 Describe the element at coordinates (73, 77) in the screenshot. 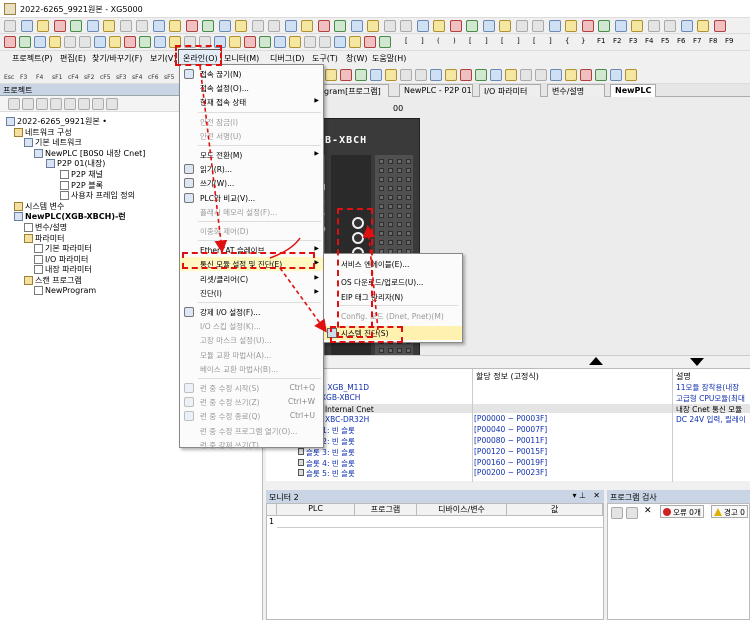

I see `ladder-element-button: cF4` at that location.